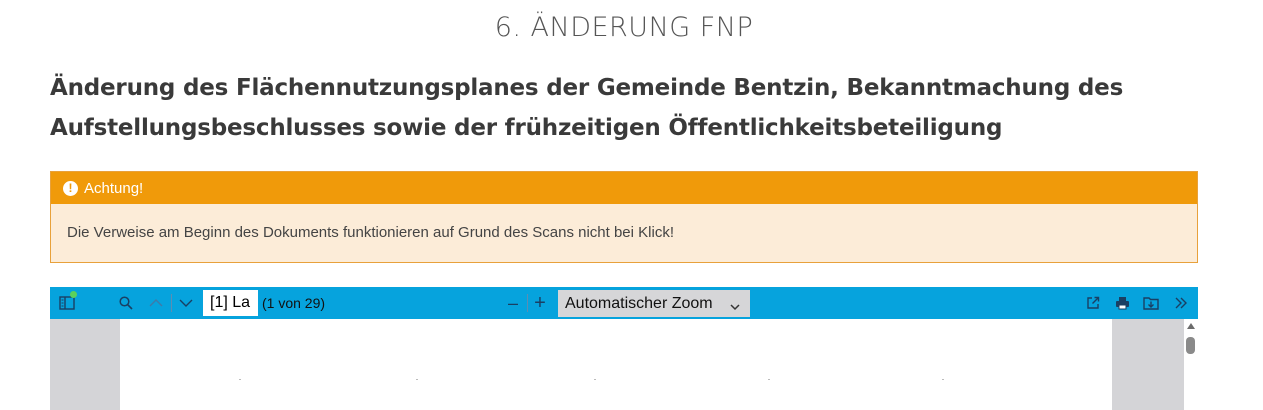  What do you see at coordinates (639, 303) in the screenshot?
I see `zoom-value: Automatischer Zoom` at bounding box center [639, 303].